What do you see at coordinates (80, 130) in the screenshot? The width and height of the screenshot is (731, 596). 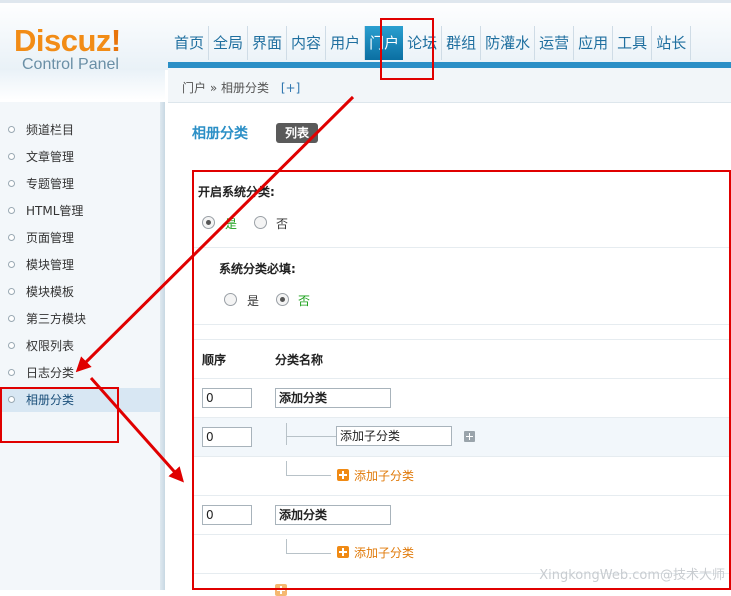 I see `sidebar-item-channel: 频道栏目` at bounding box center [80, 130].